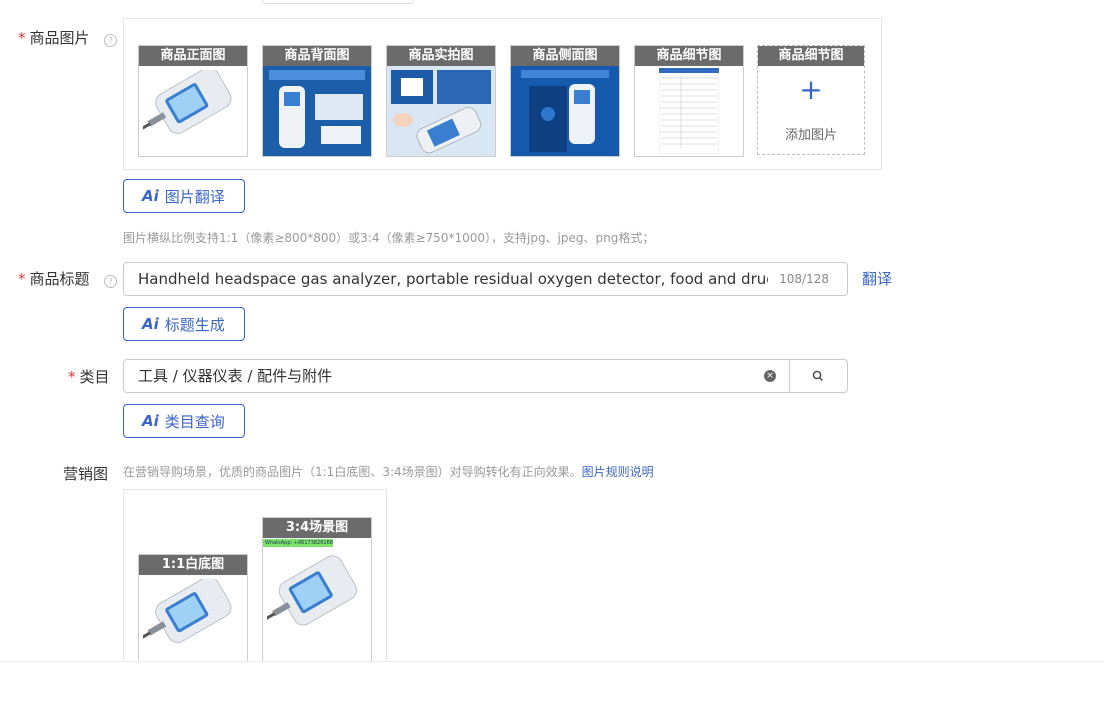  I want to click on title-generate-label: 标题生成, so click(194, 324).